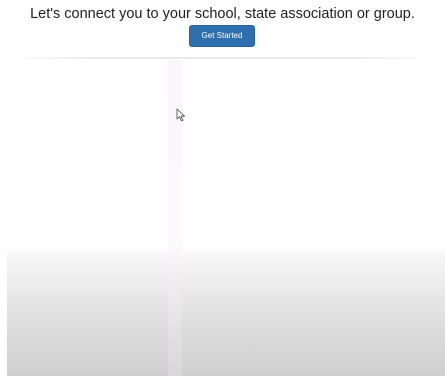  Describe the element at coordinates (3, 313) in the screenshot. I see `left-edge-strip` at that location.